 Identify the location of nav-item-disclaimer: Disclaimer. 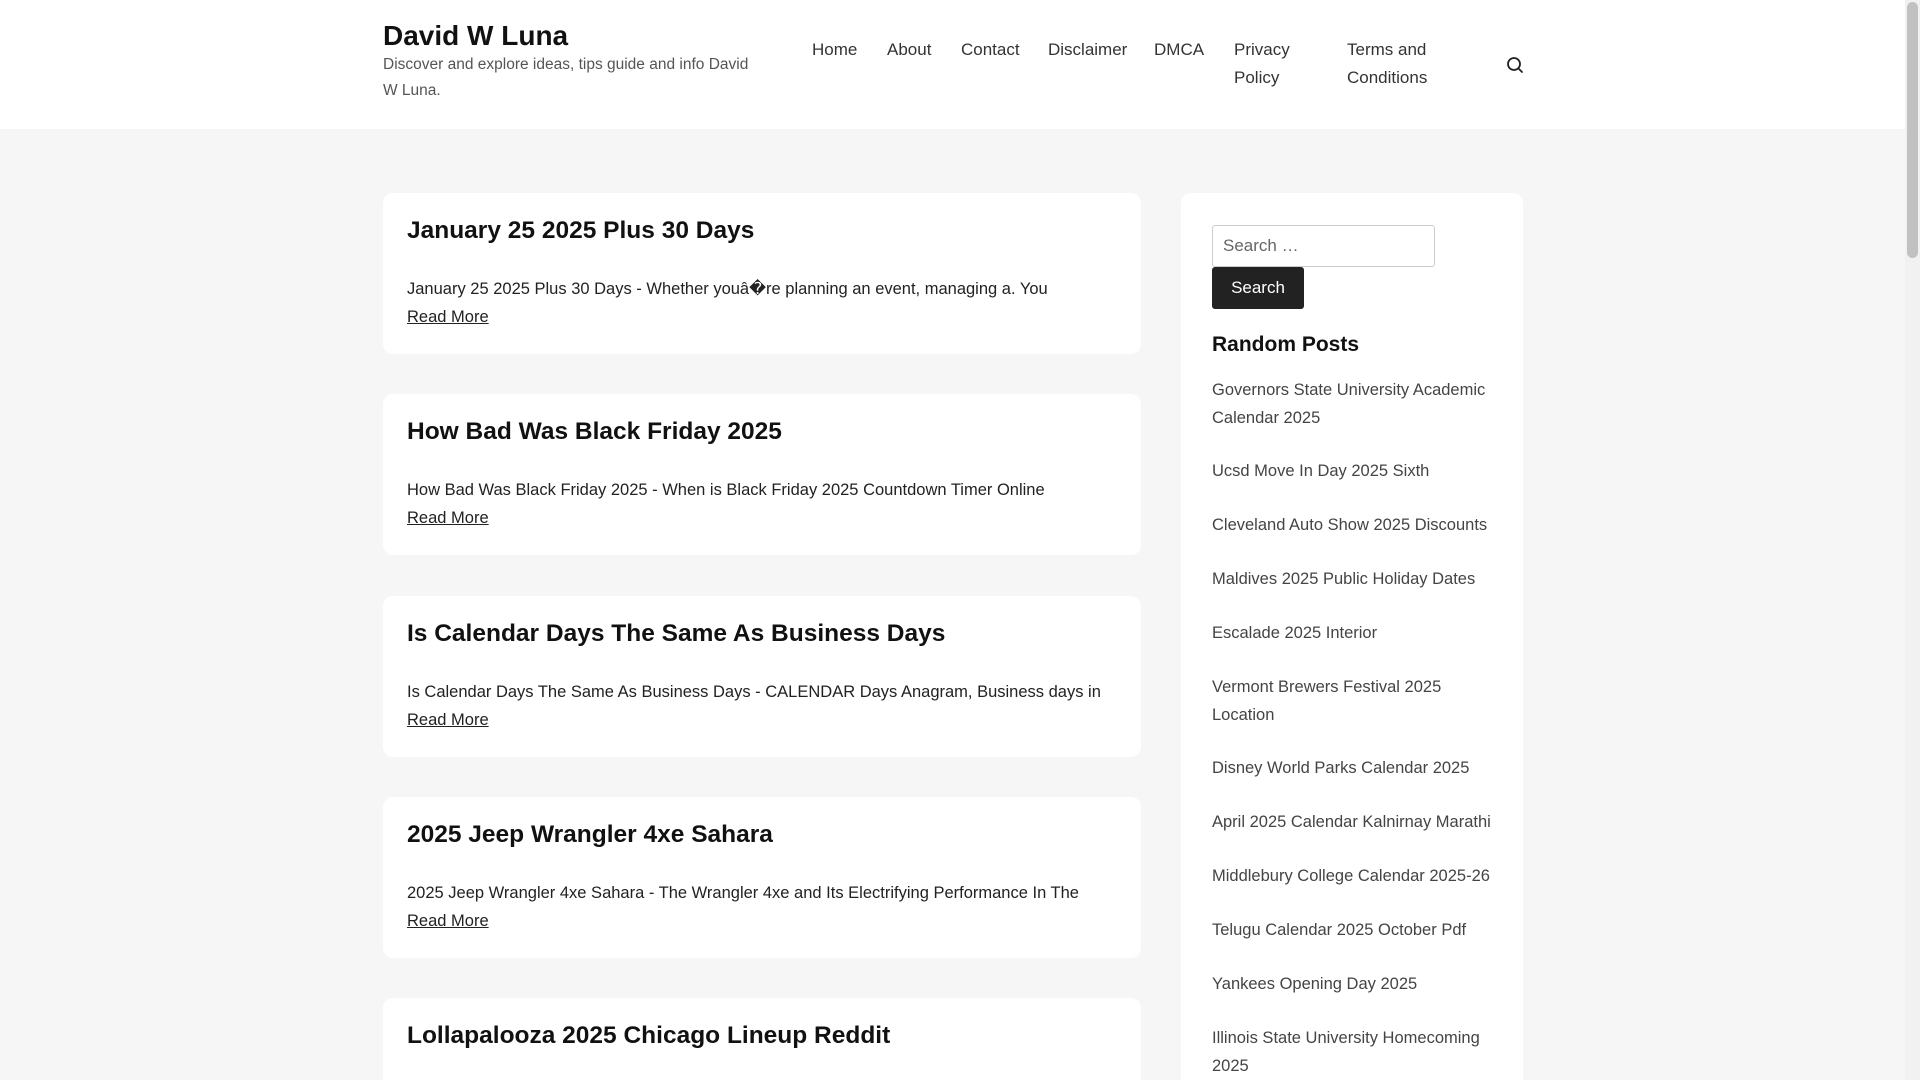
(1087, 50).